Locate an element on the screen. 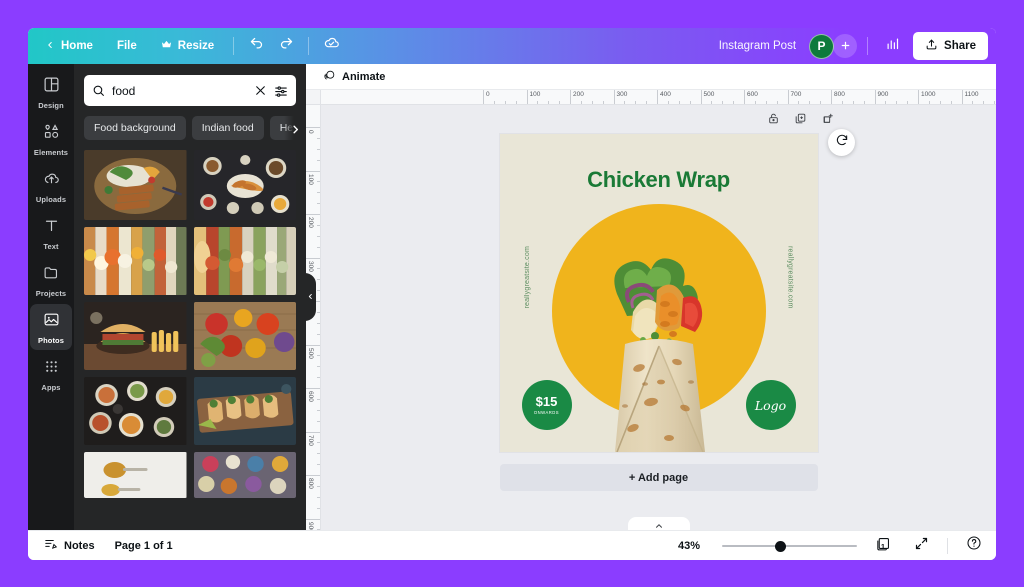  folder-icon is located at coordinates (51, 275).